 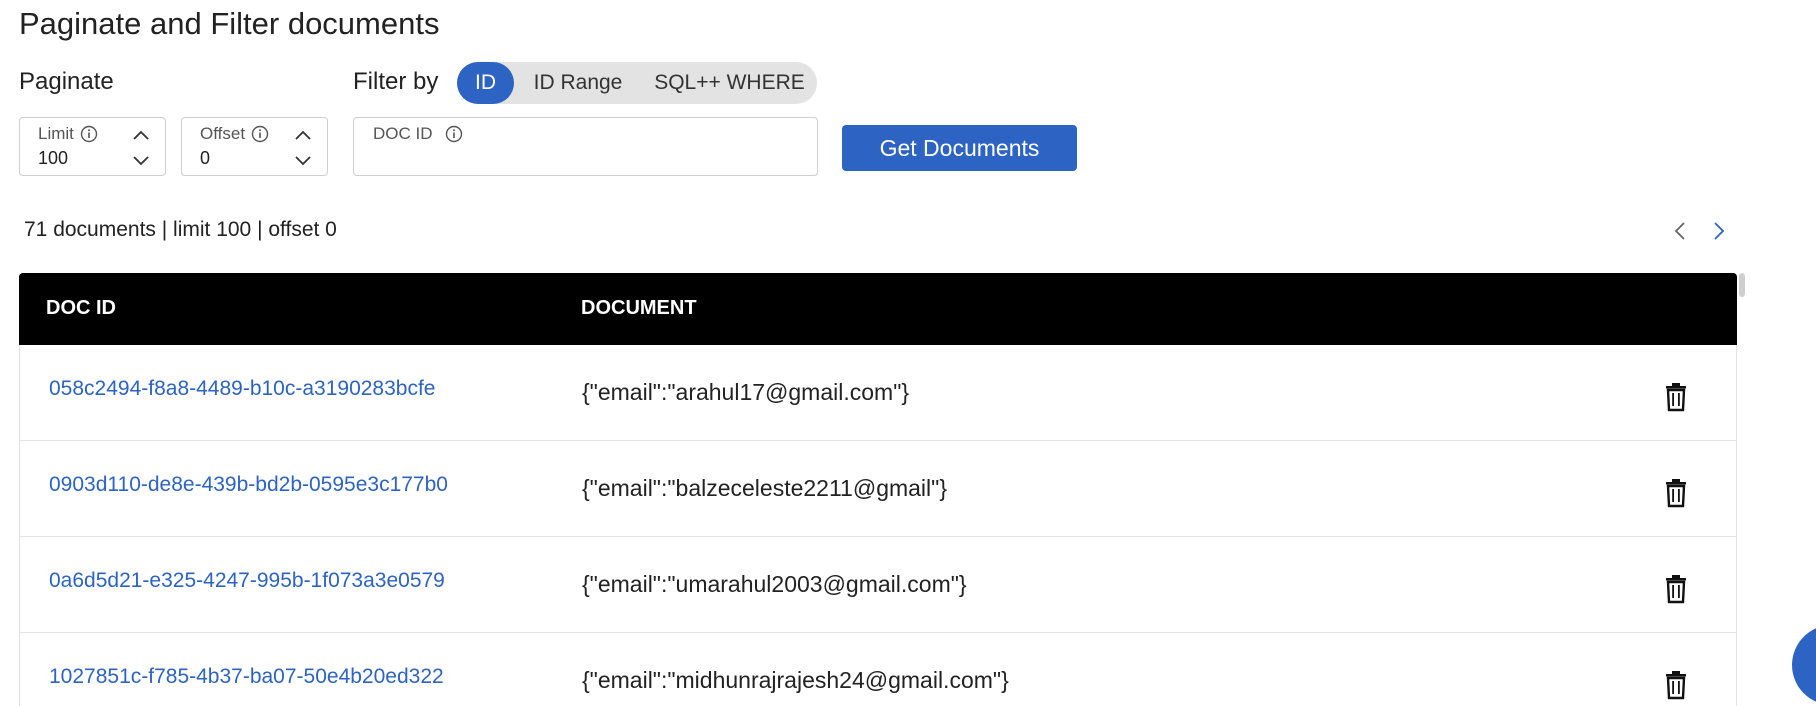 I want to click on floating-action-button, so click(x=1804, y=665).